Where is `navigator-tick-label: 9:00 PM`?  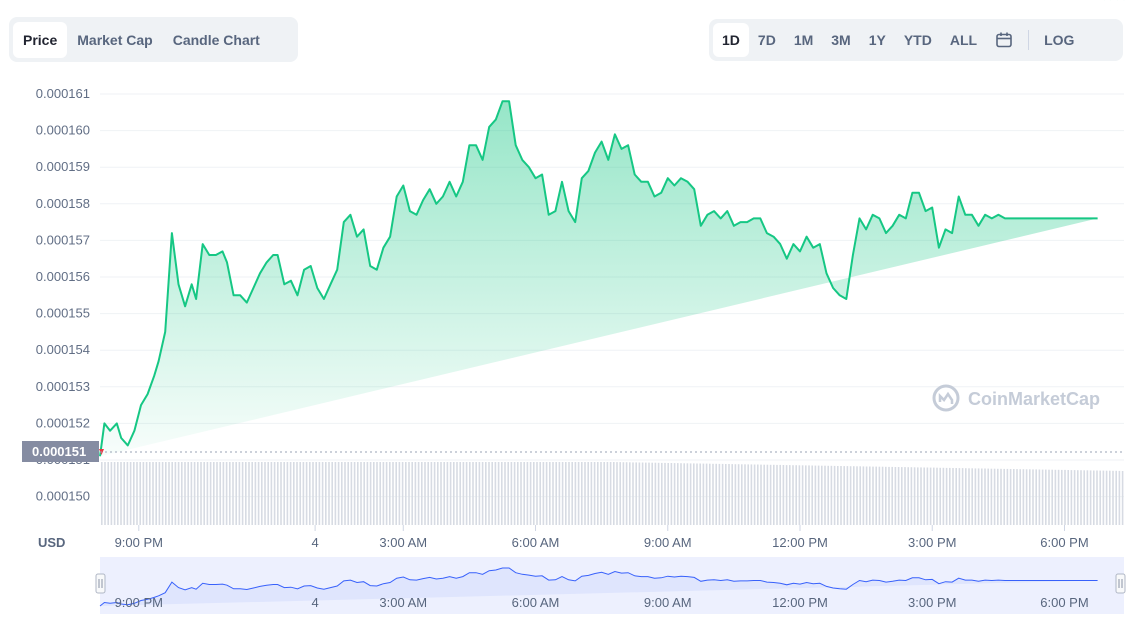
navigator-tick-label: 9:00 PM is located at coordinates (139, 602).